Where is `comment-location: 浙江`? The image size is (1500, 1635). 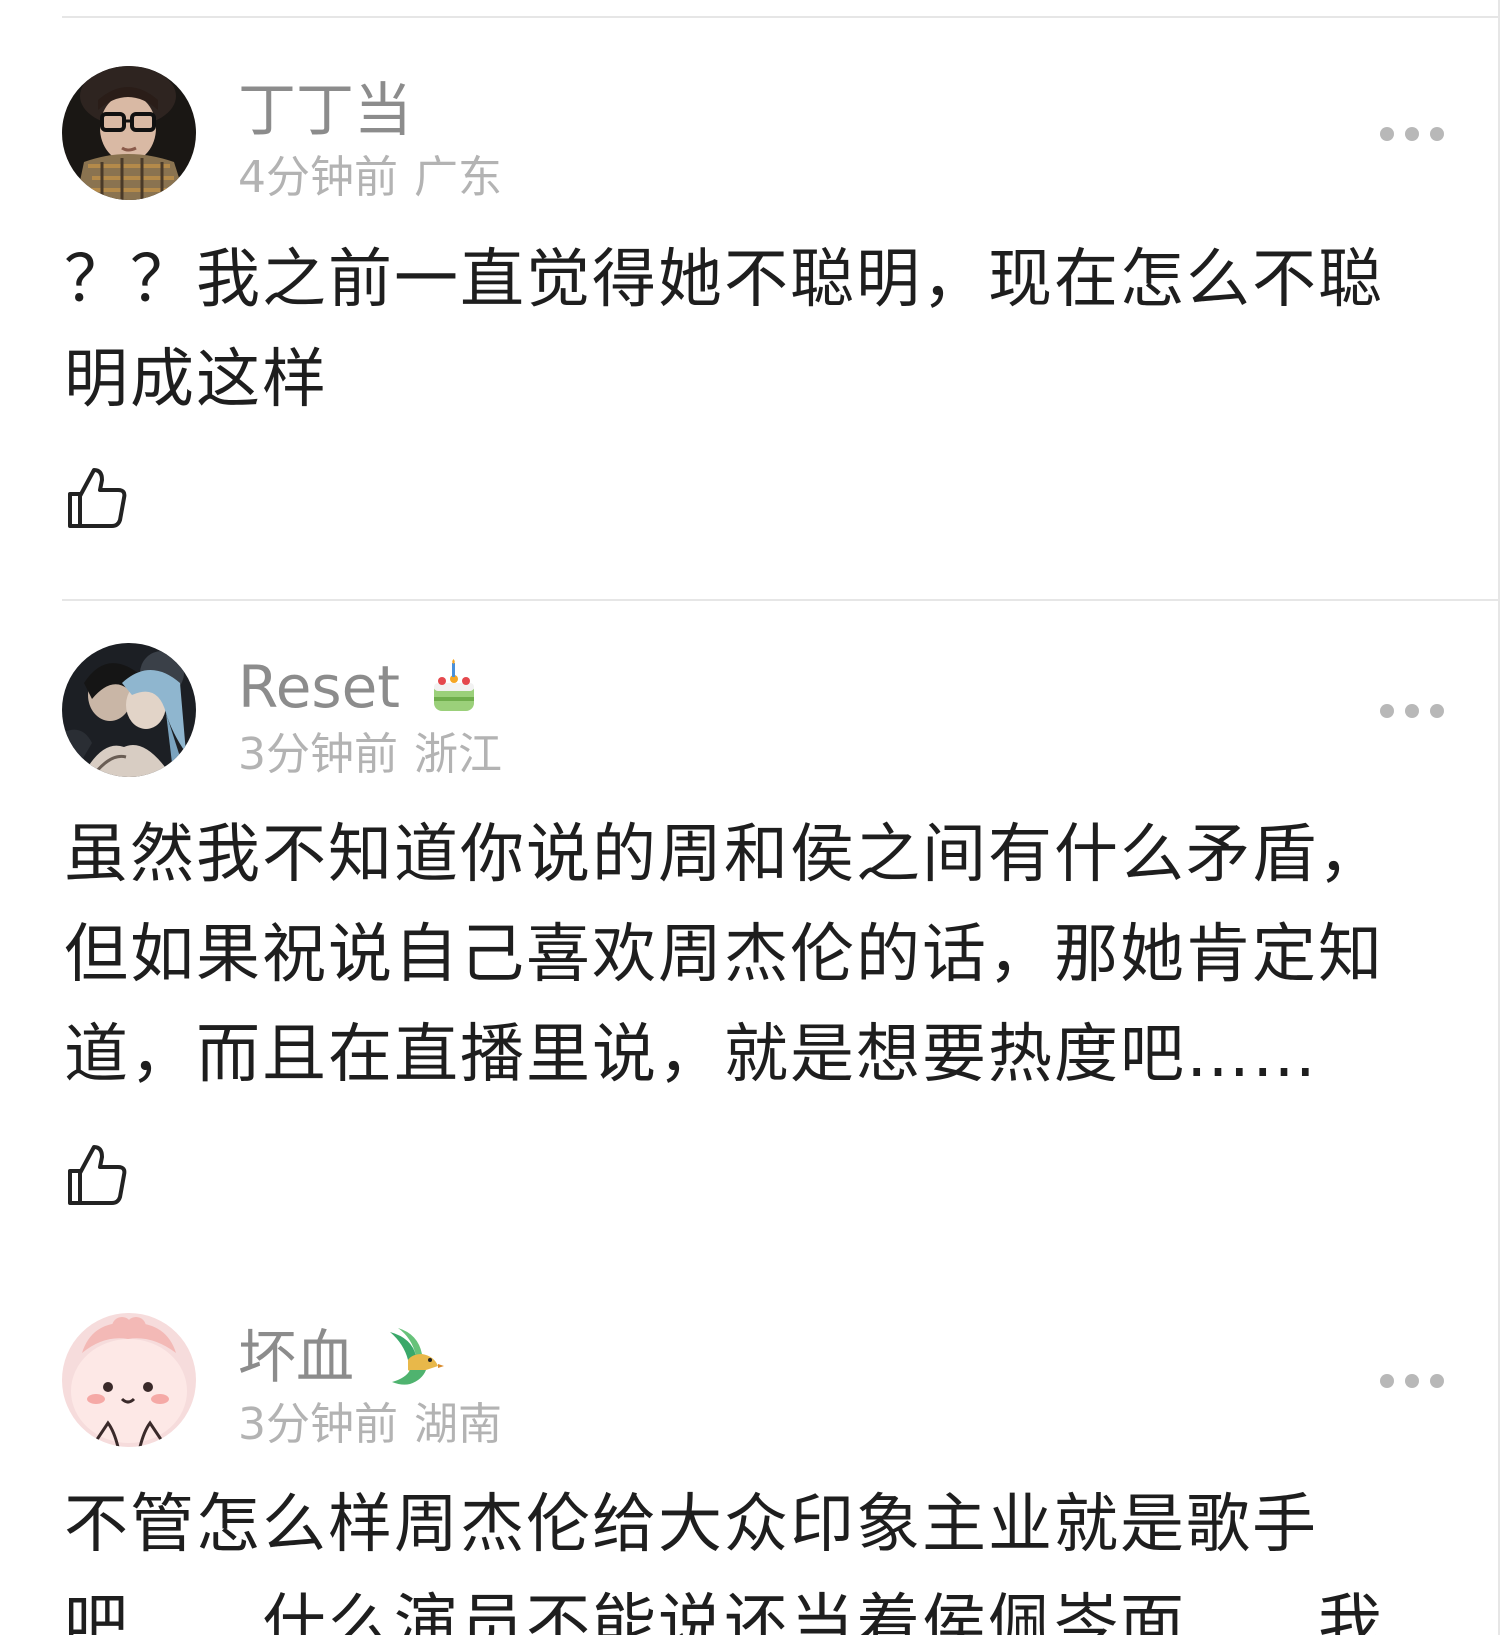 comment-location: 浙江 is located at coordinates (458, 754).